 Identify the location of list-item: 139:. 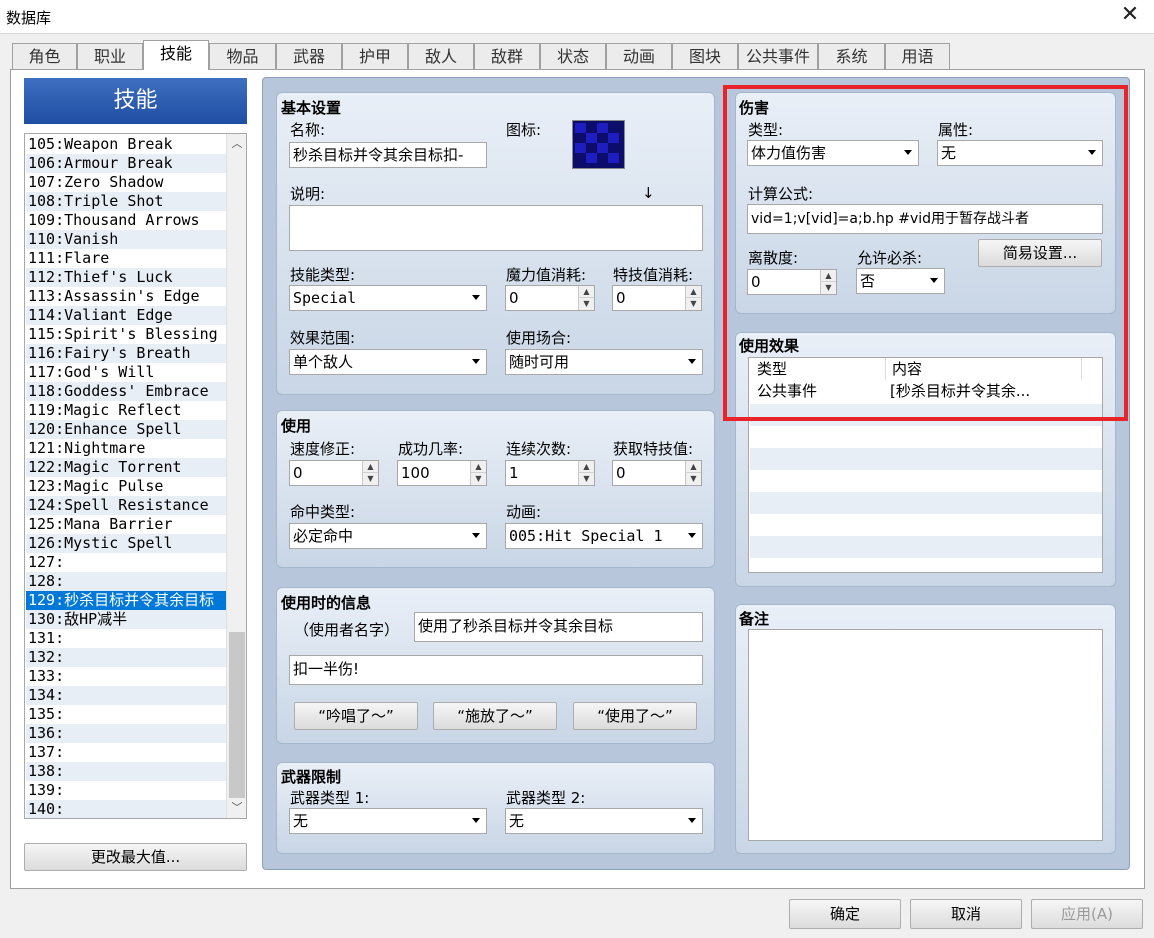
(126, 790).